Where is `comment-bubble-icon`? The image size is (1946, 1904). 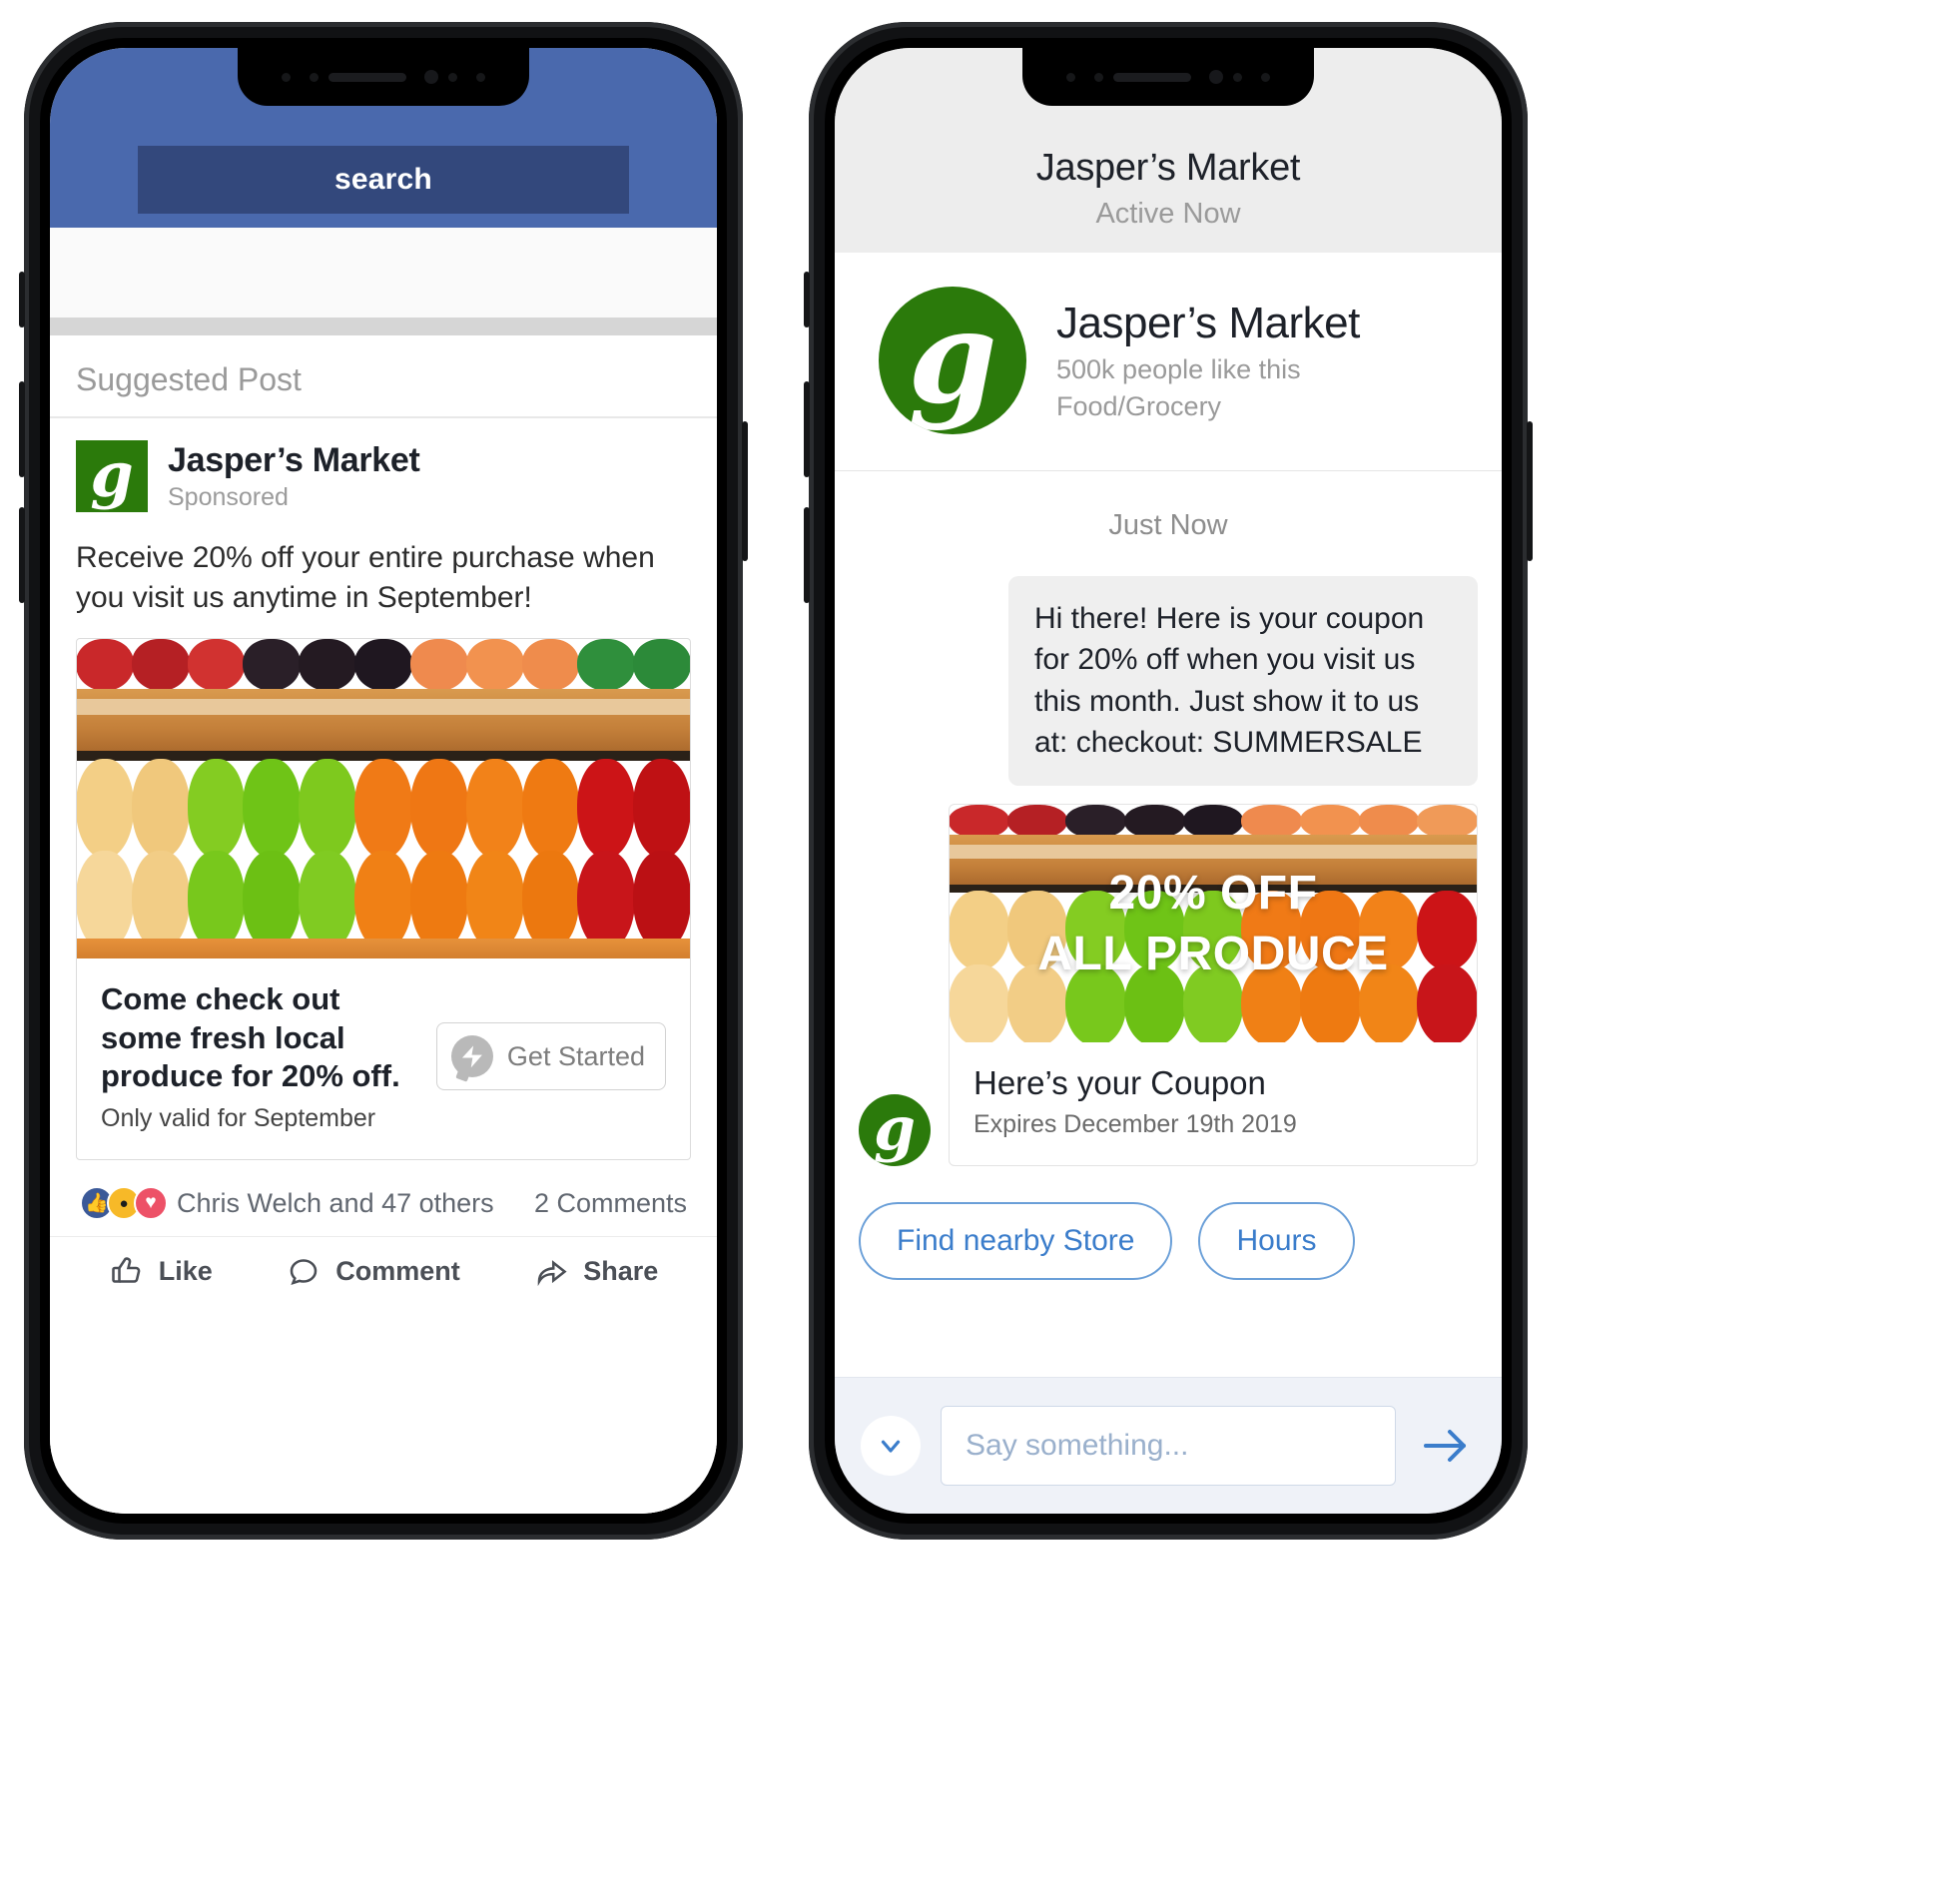
comment-bubble-icon is located at coordinates (304, 1271).